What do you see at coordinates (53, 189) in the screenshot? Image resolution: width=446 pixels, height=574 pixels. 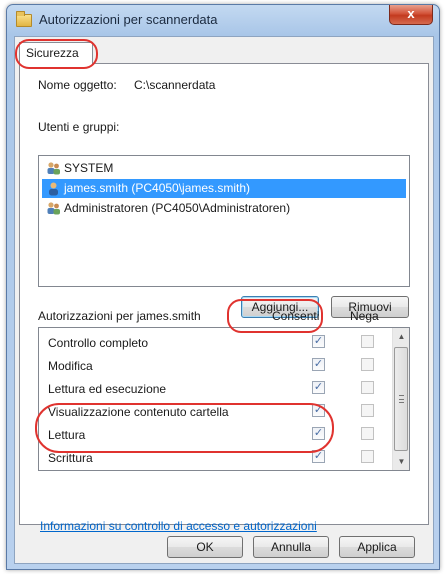 I see `user-icon` at bounding box center [53, 189].